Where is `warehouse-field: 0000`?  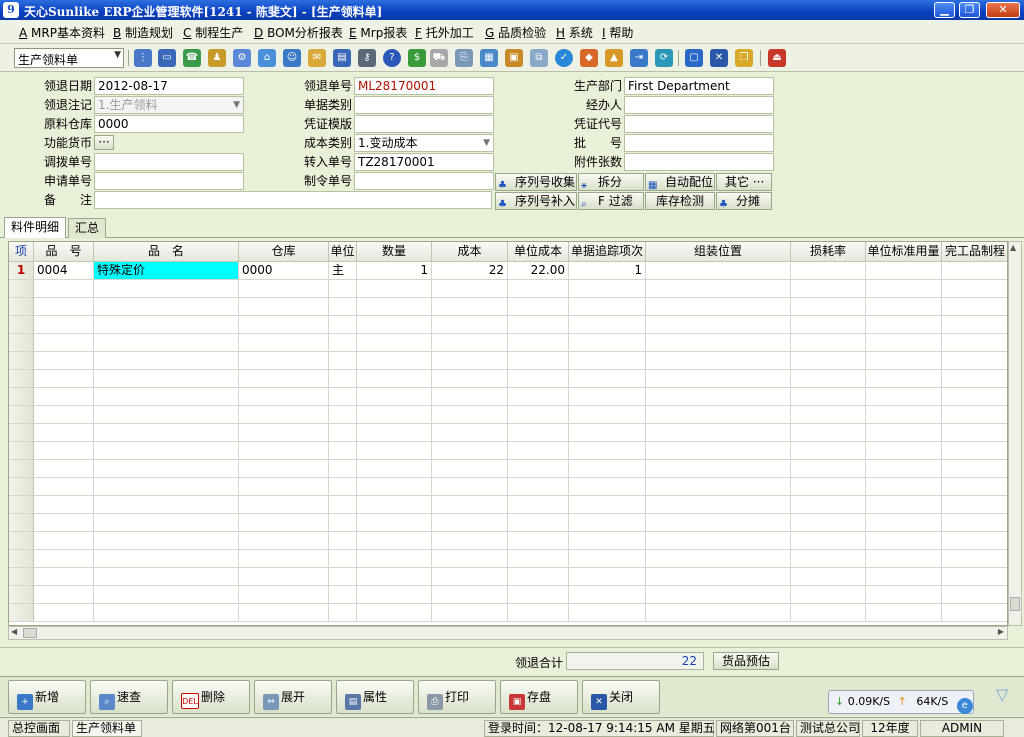
warehouse-field: 0000 is located at coordinates (169, 124).